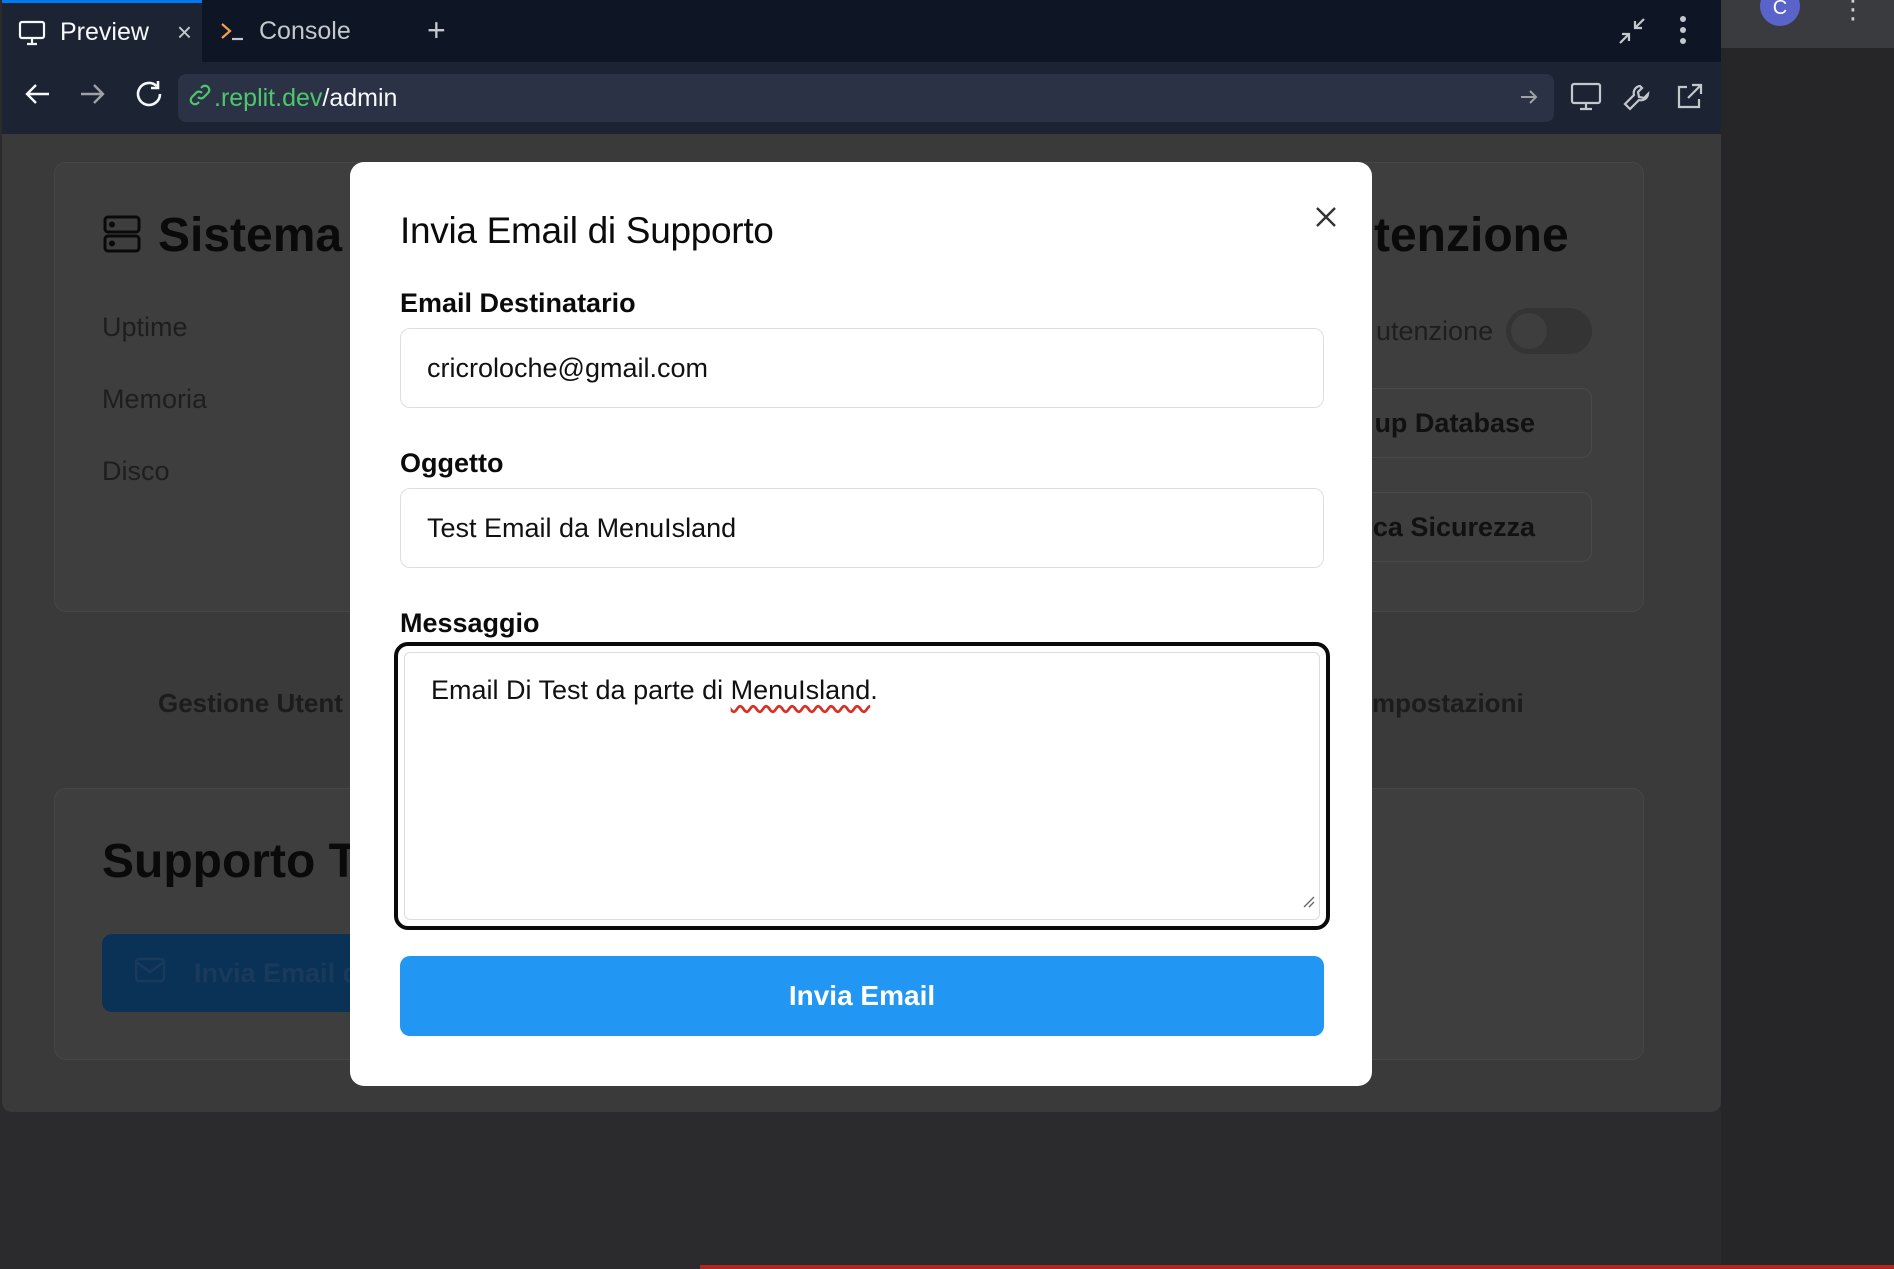 This screenshot has width=1894, height=1269. Describe the element at coordinates (277, 972) in the screenshot. I see `support-email-label: Invia Email d` at that location.